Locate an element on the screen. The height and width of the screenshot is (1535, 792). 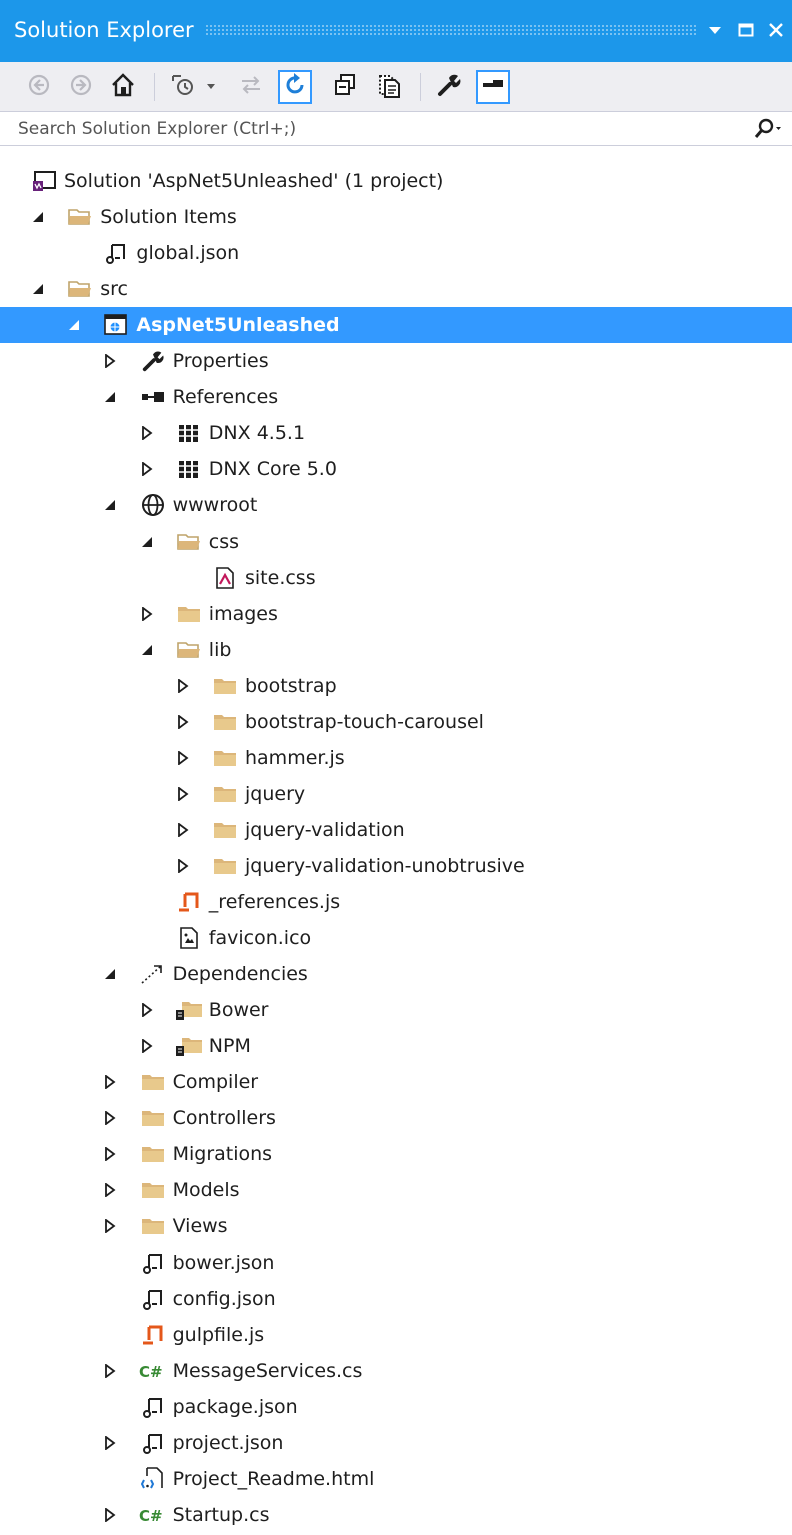
tree-item: bootstrap-touch-carousel is located at coordinates (396, 722).